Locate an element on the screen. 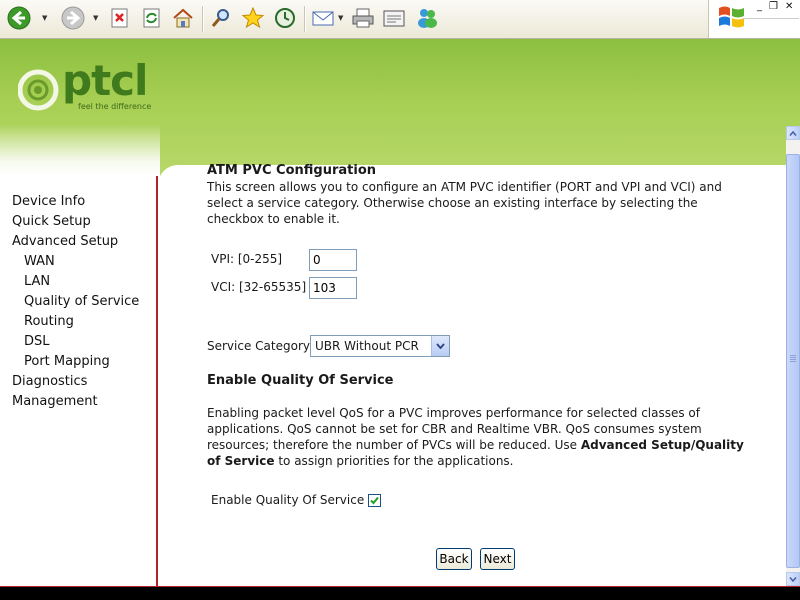 Image resolution: width=800 pixels, height=600 pixels. nav-quality-of-service: Quality of Service is located at coordinates (81, 301).